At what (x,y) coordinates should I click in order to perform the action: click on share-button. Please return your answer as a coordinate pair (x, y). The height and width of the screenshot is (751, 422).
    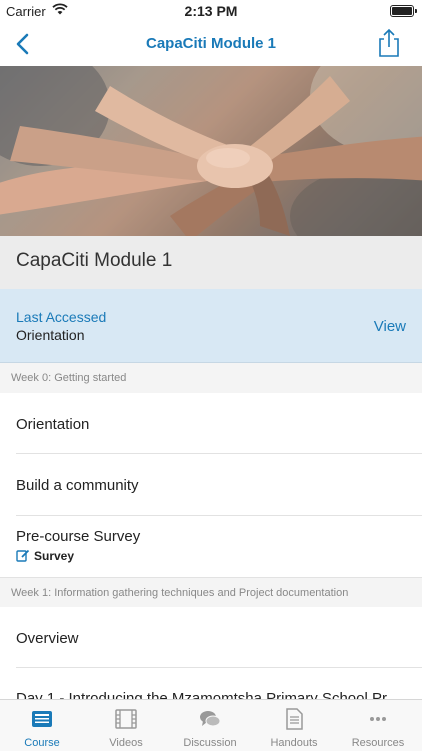
    Looking at the image, I should click on (389, 43).